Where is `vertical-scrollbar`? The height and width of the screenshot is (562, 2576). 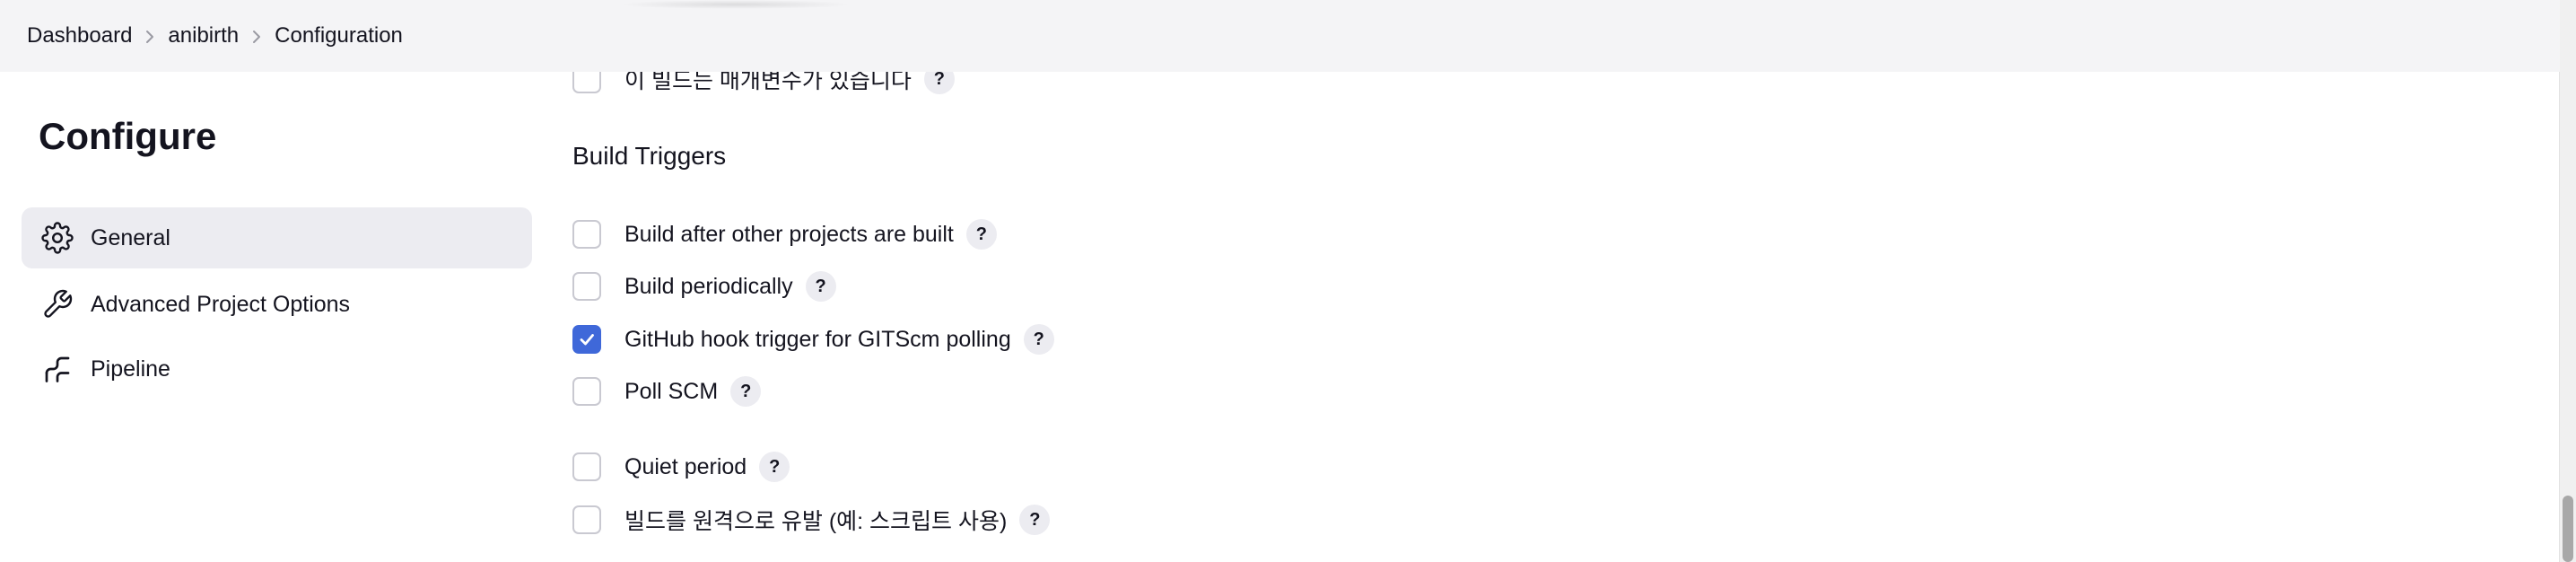 vertical-scrollbar is located at coordinates (2567, 281).